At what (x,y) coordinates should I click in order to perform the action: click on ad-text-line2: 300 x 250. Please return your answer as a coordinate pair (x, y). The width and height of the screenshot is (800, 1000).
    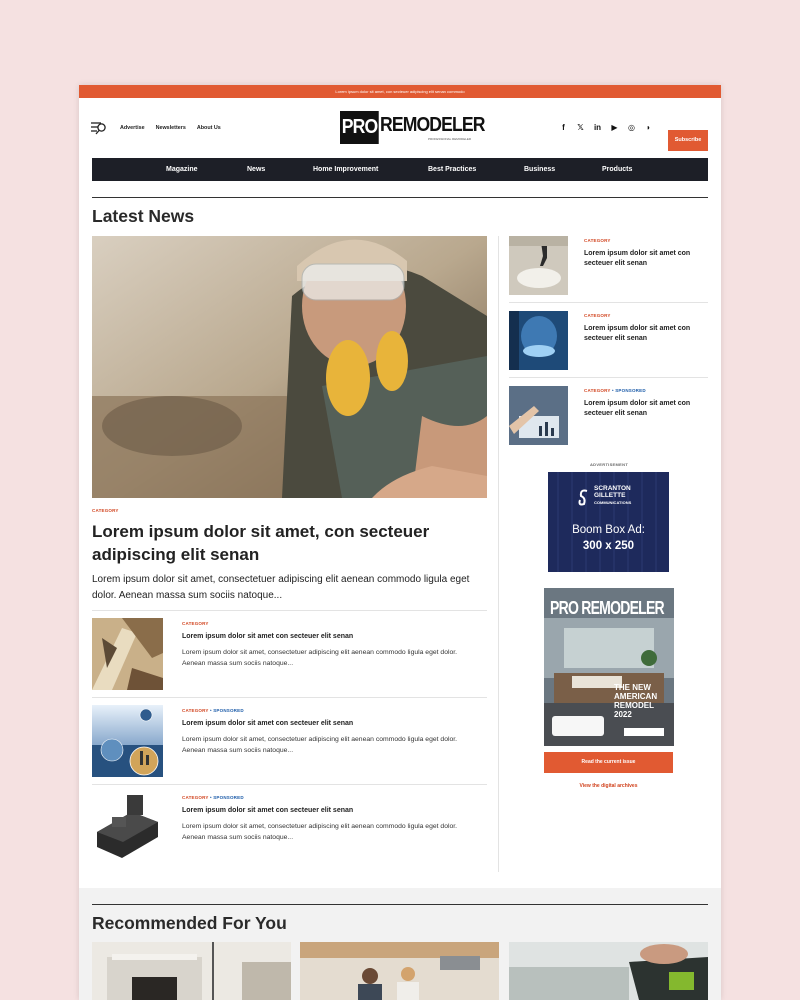
    Looking at the image, I should click on (608, 546).